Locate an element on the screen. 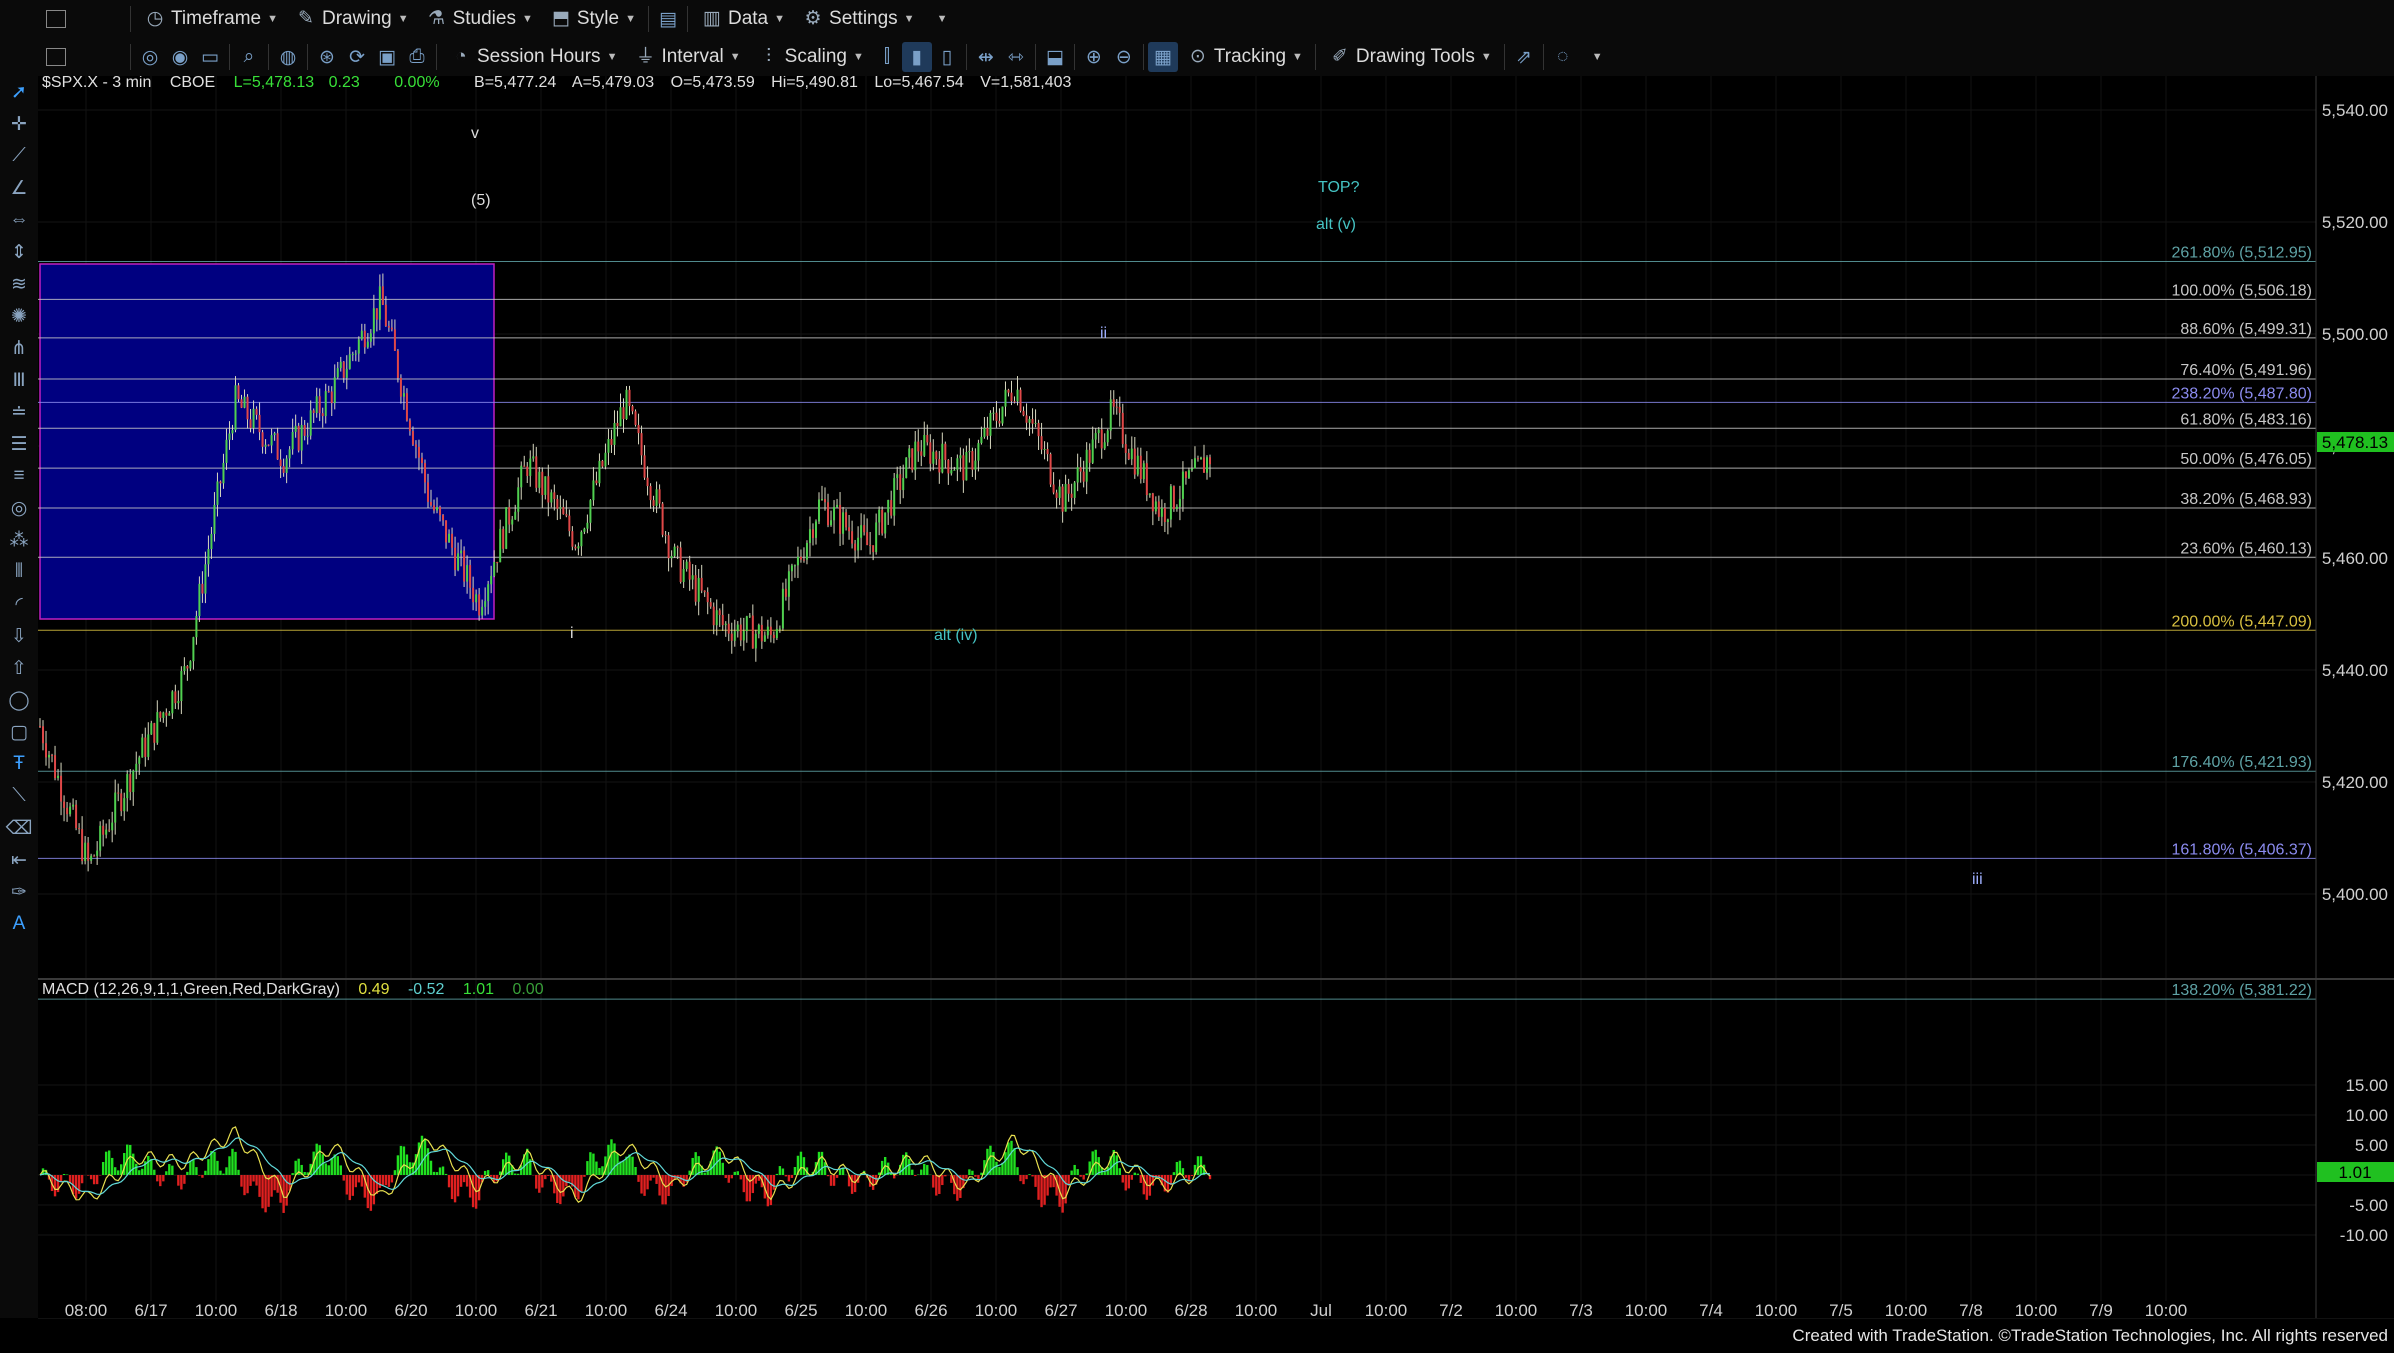  ellipse-icon: ◯ is located at coordinates (19, 700).